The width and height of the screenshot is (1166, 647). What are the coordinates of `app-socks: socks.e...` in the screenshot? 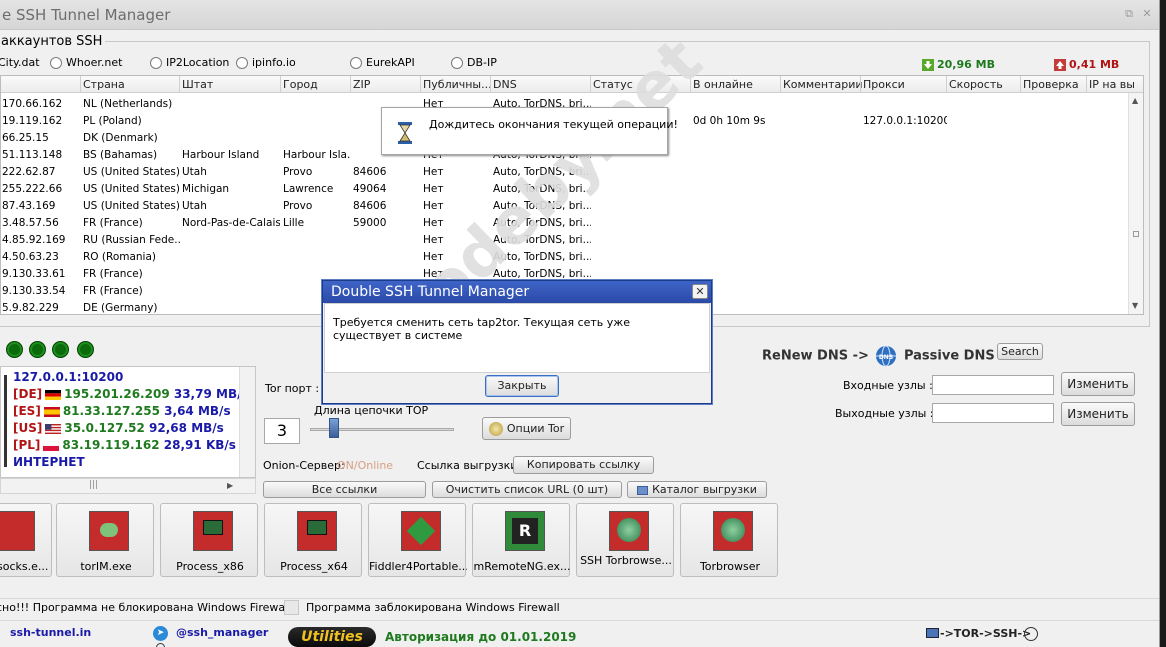 It's located at (26, 540).